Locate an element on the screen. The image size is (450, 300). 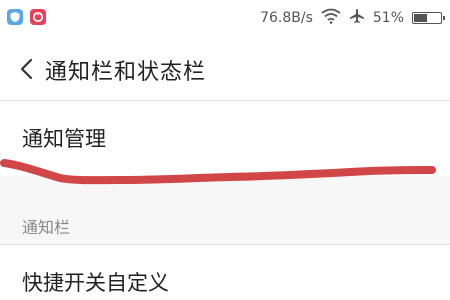
shield-app-icon is located at coordinates (15, 17).